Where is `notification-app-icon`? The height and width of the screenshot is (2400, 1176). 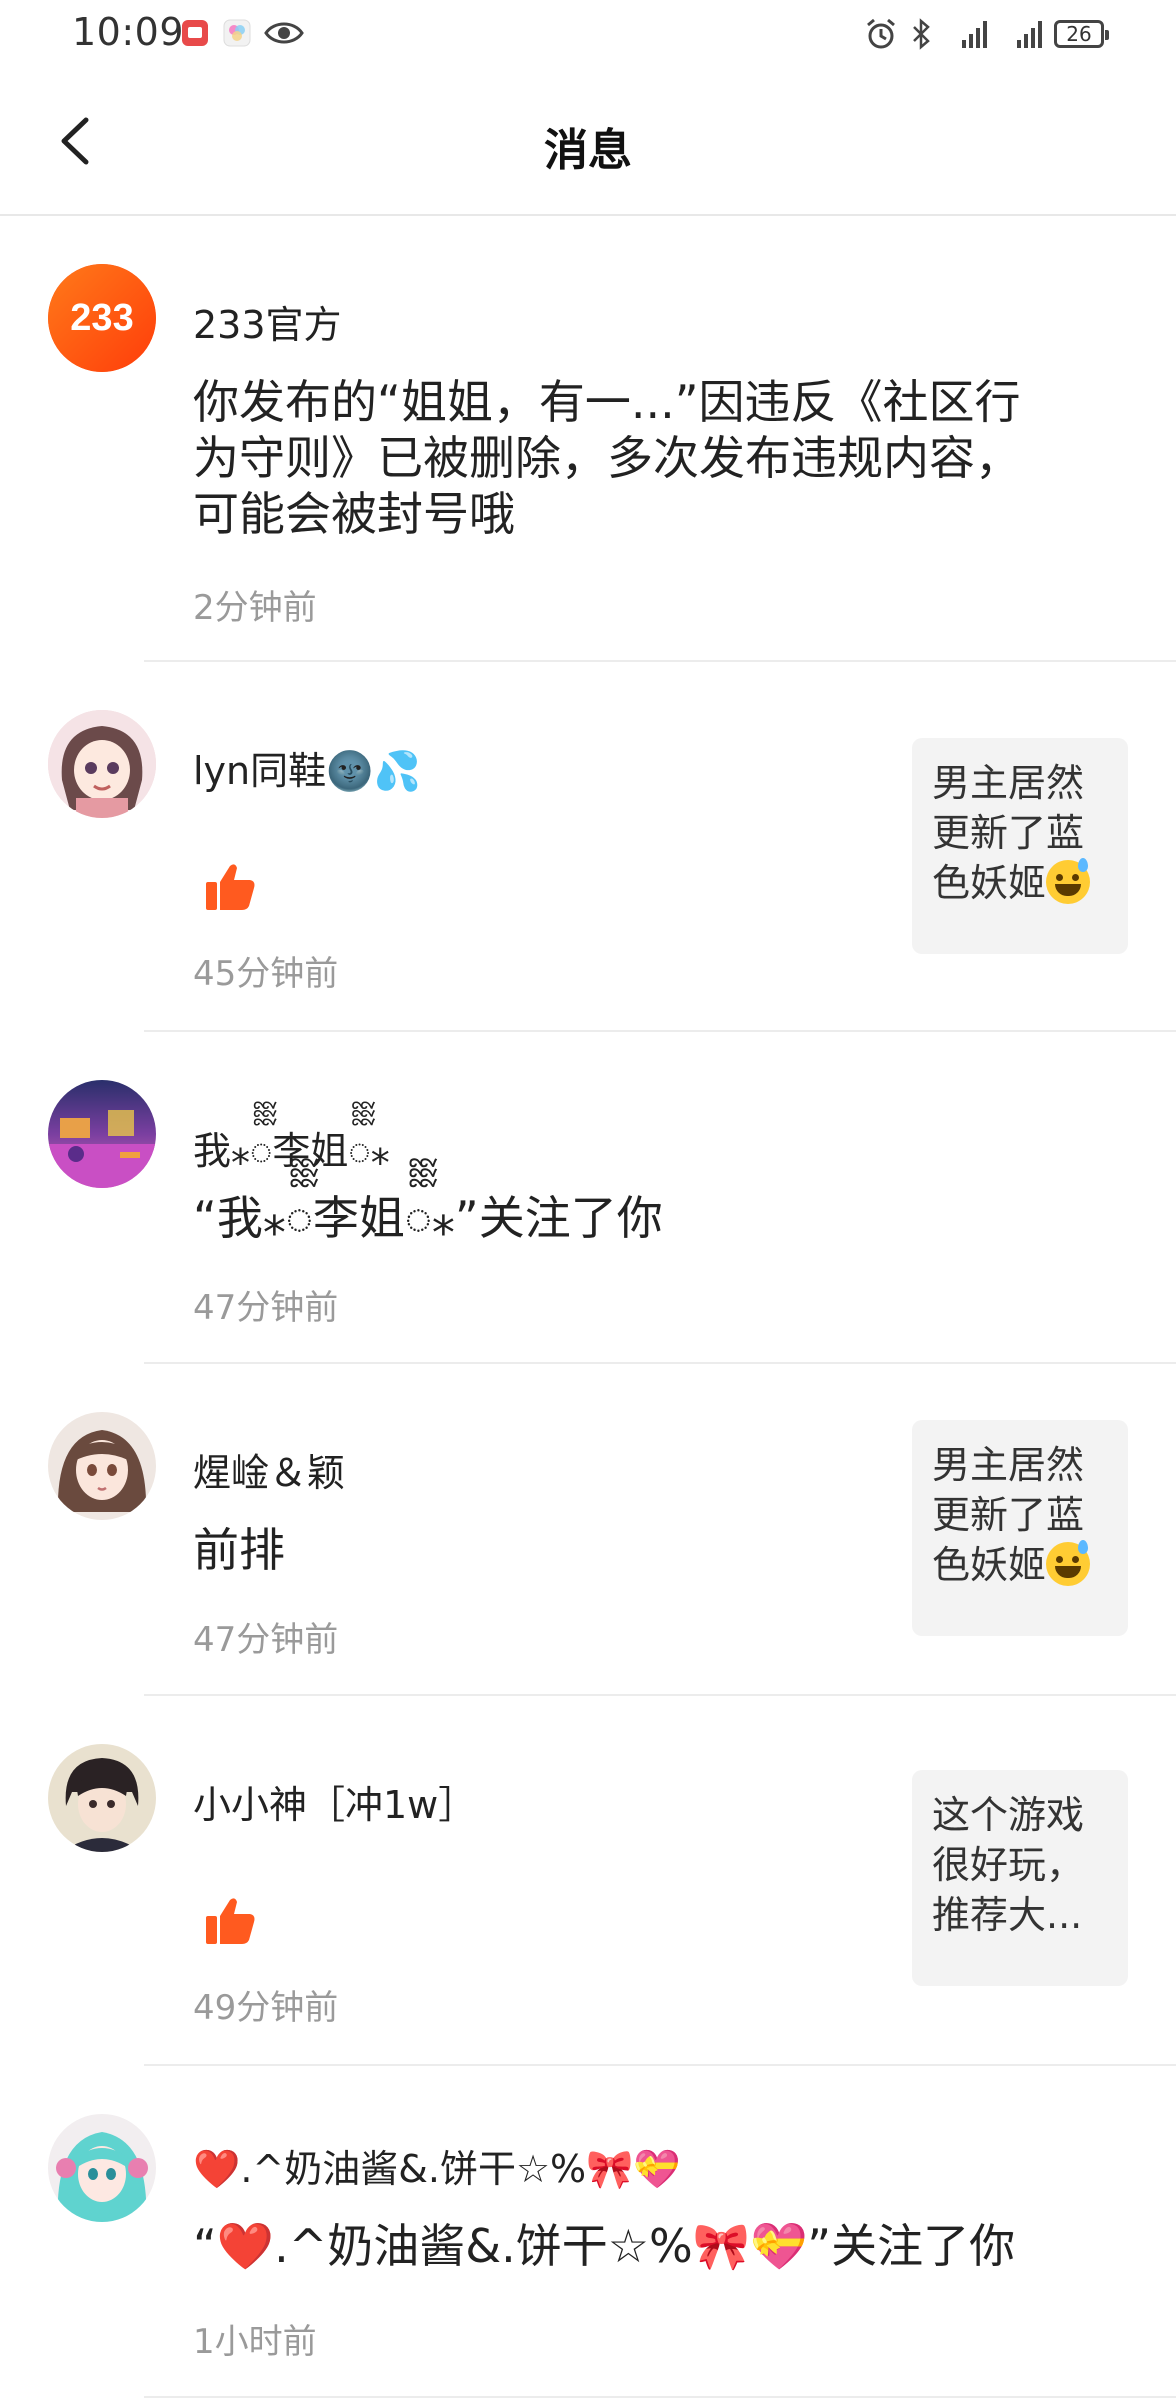
notification-app-icon is located at coordinates (195, 33).